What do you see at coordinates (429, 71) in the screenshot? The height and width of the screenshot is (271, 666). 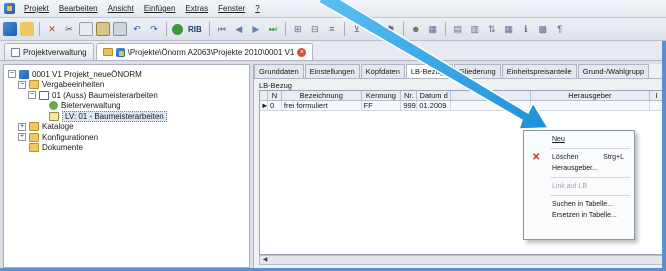 I see `tab-lb-bezuege: LB-Bezüge` at bounding box center [429, 71].